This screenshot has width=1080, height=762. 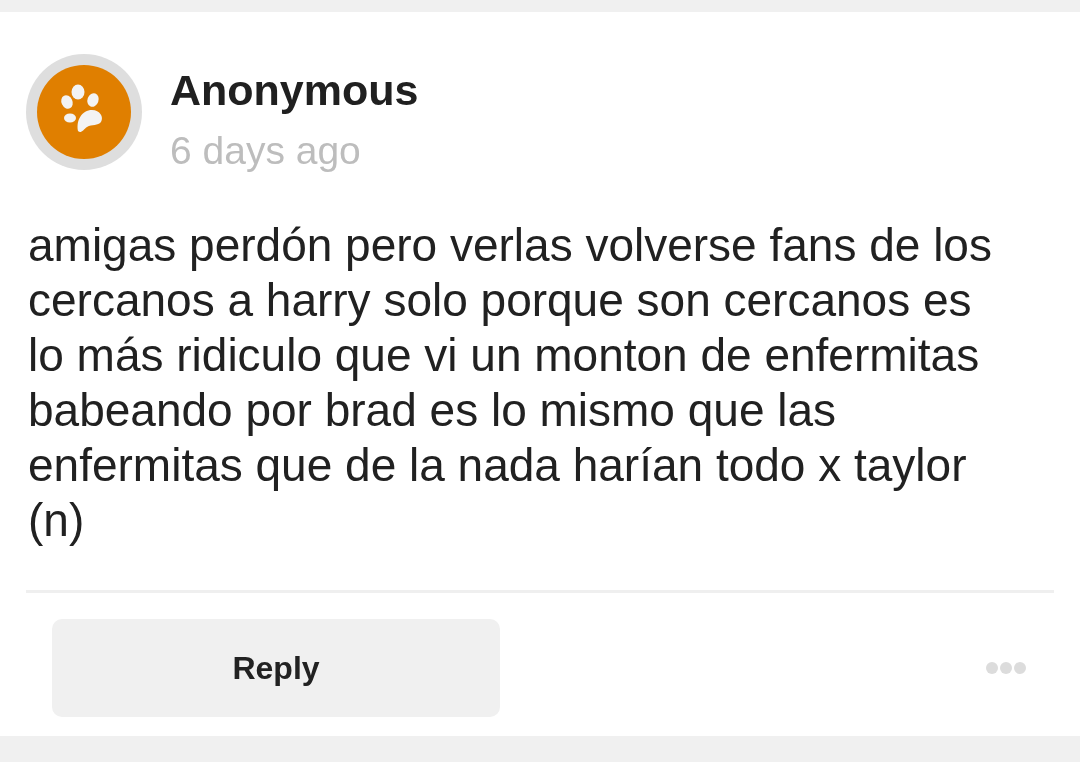 I want to click on post-time: 6 days ago, so click(x=266, y=152).